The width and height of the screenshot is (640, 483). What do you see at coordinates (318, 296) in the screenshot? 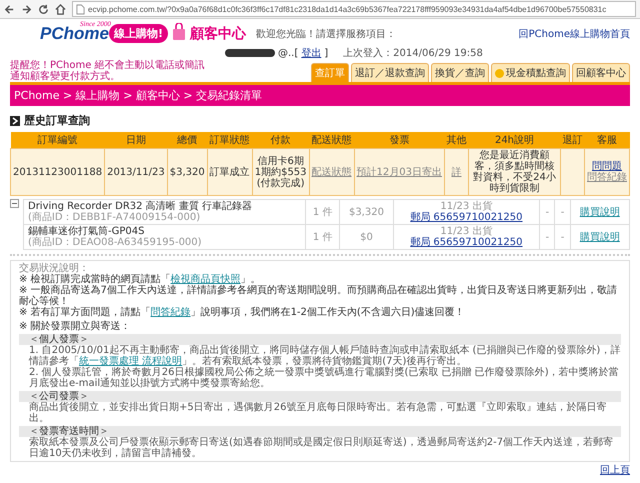
I see `note-text: ※ 一般商品寄送為7個工作天內送達，詳情請參考各網頁的寄送期間說明。而預購商品在確認出貨時，出貨日及寄送日將更新列出，敬請耐心等候！` at bounding box center [318, 296].